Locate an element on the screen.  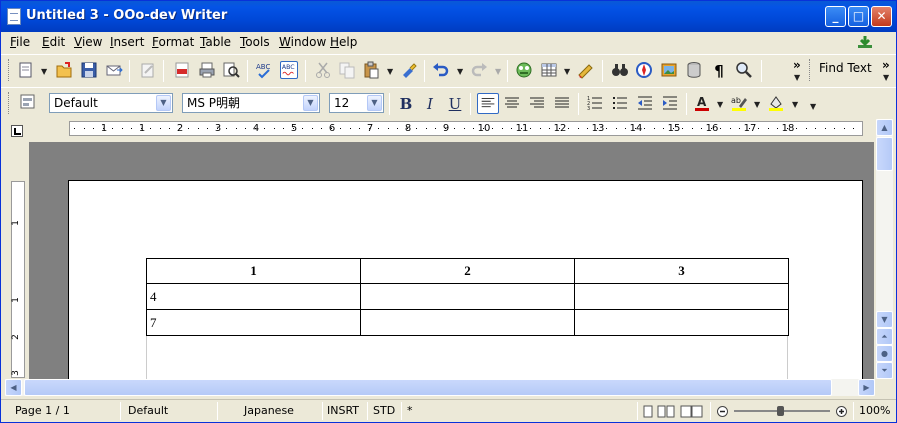
paragraph-style-combo: Default ▼ is located at coordinates (111, 103).